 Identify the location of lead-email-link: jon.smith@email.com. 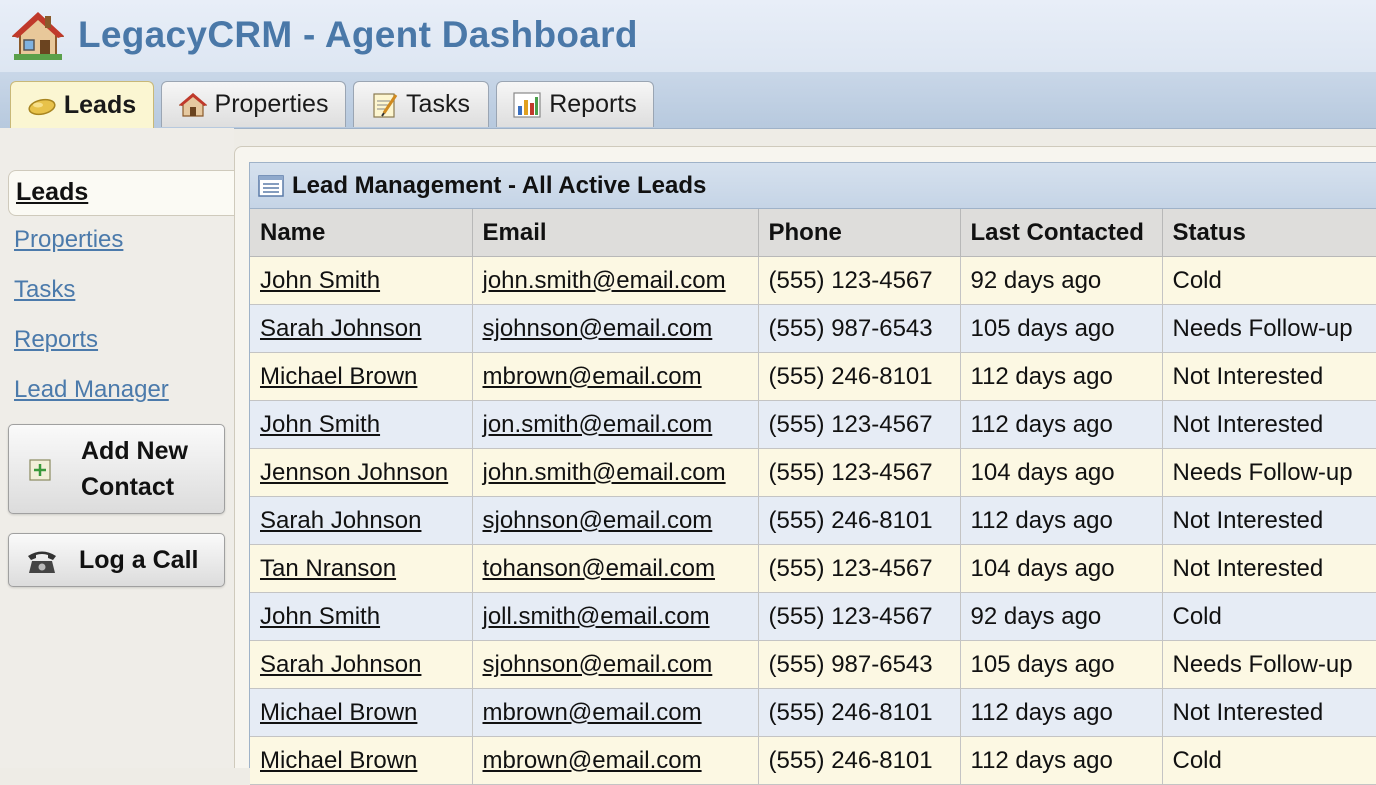
(598, 424).